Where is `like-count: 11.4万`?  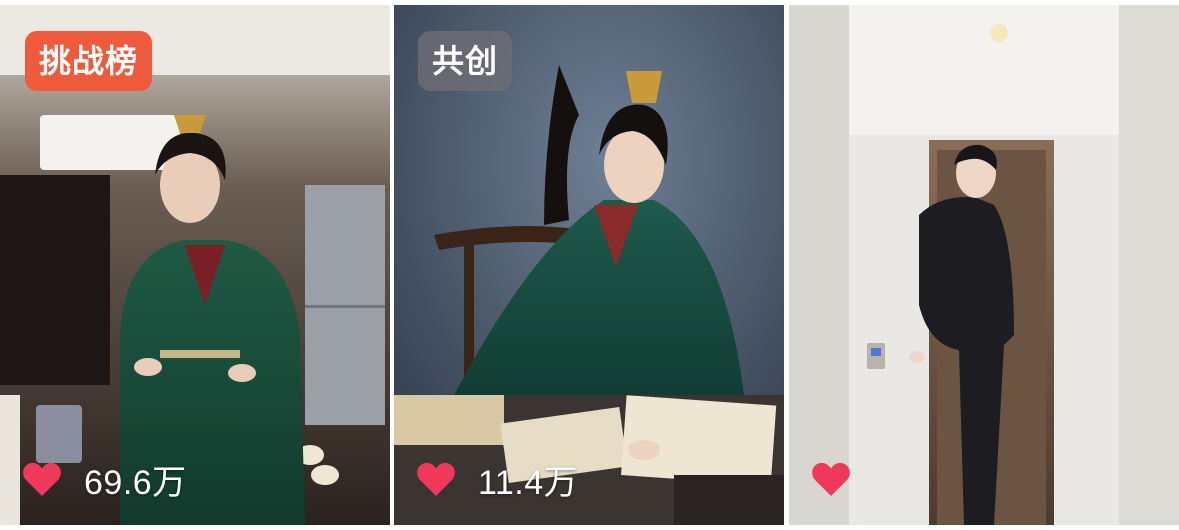 like-count: 11.4万 is located at coordinates (528, 482).